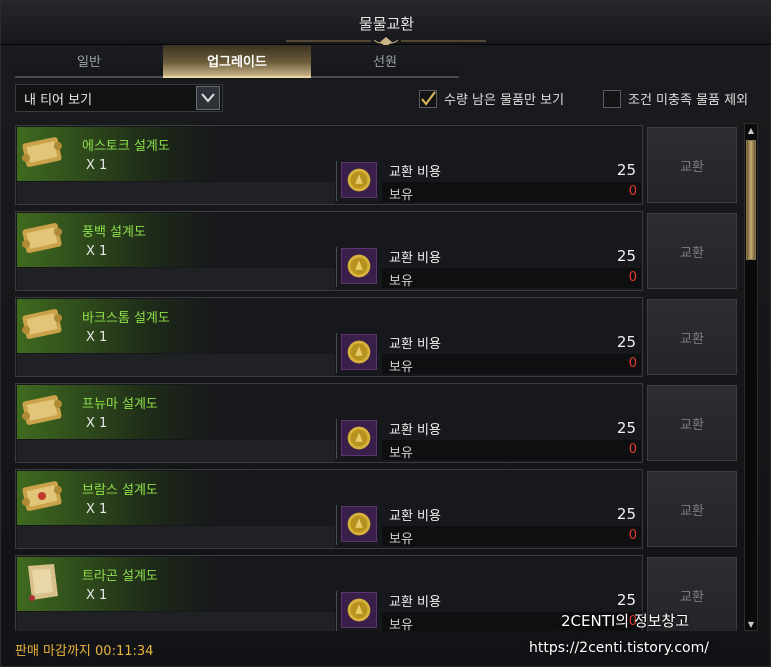  What do you see at coordinates (385, 61) in the screenshot?
I see `tab-crew: 선원` at bounding box center [385, 61].